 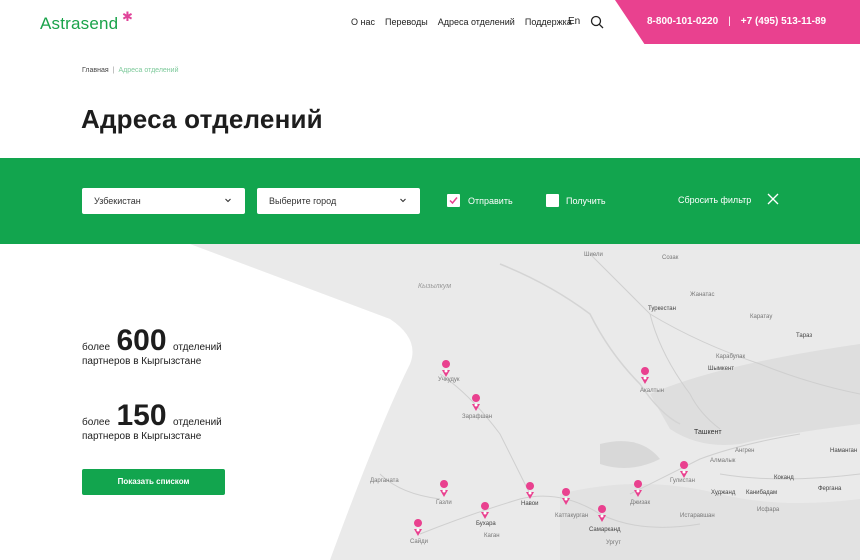 I want to click on phone-free: 8-800-101-0220, so click(x=682, y=21).